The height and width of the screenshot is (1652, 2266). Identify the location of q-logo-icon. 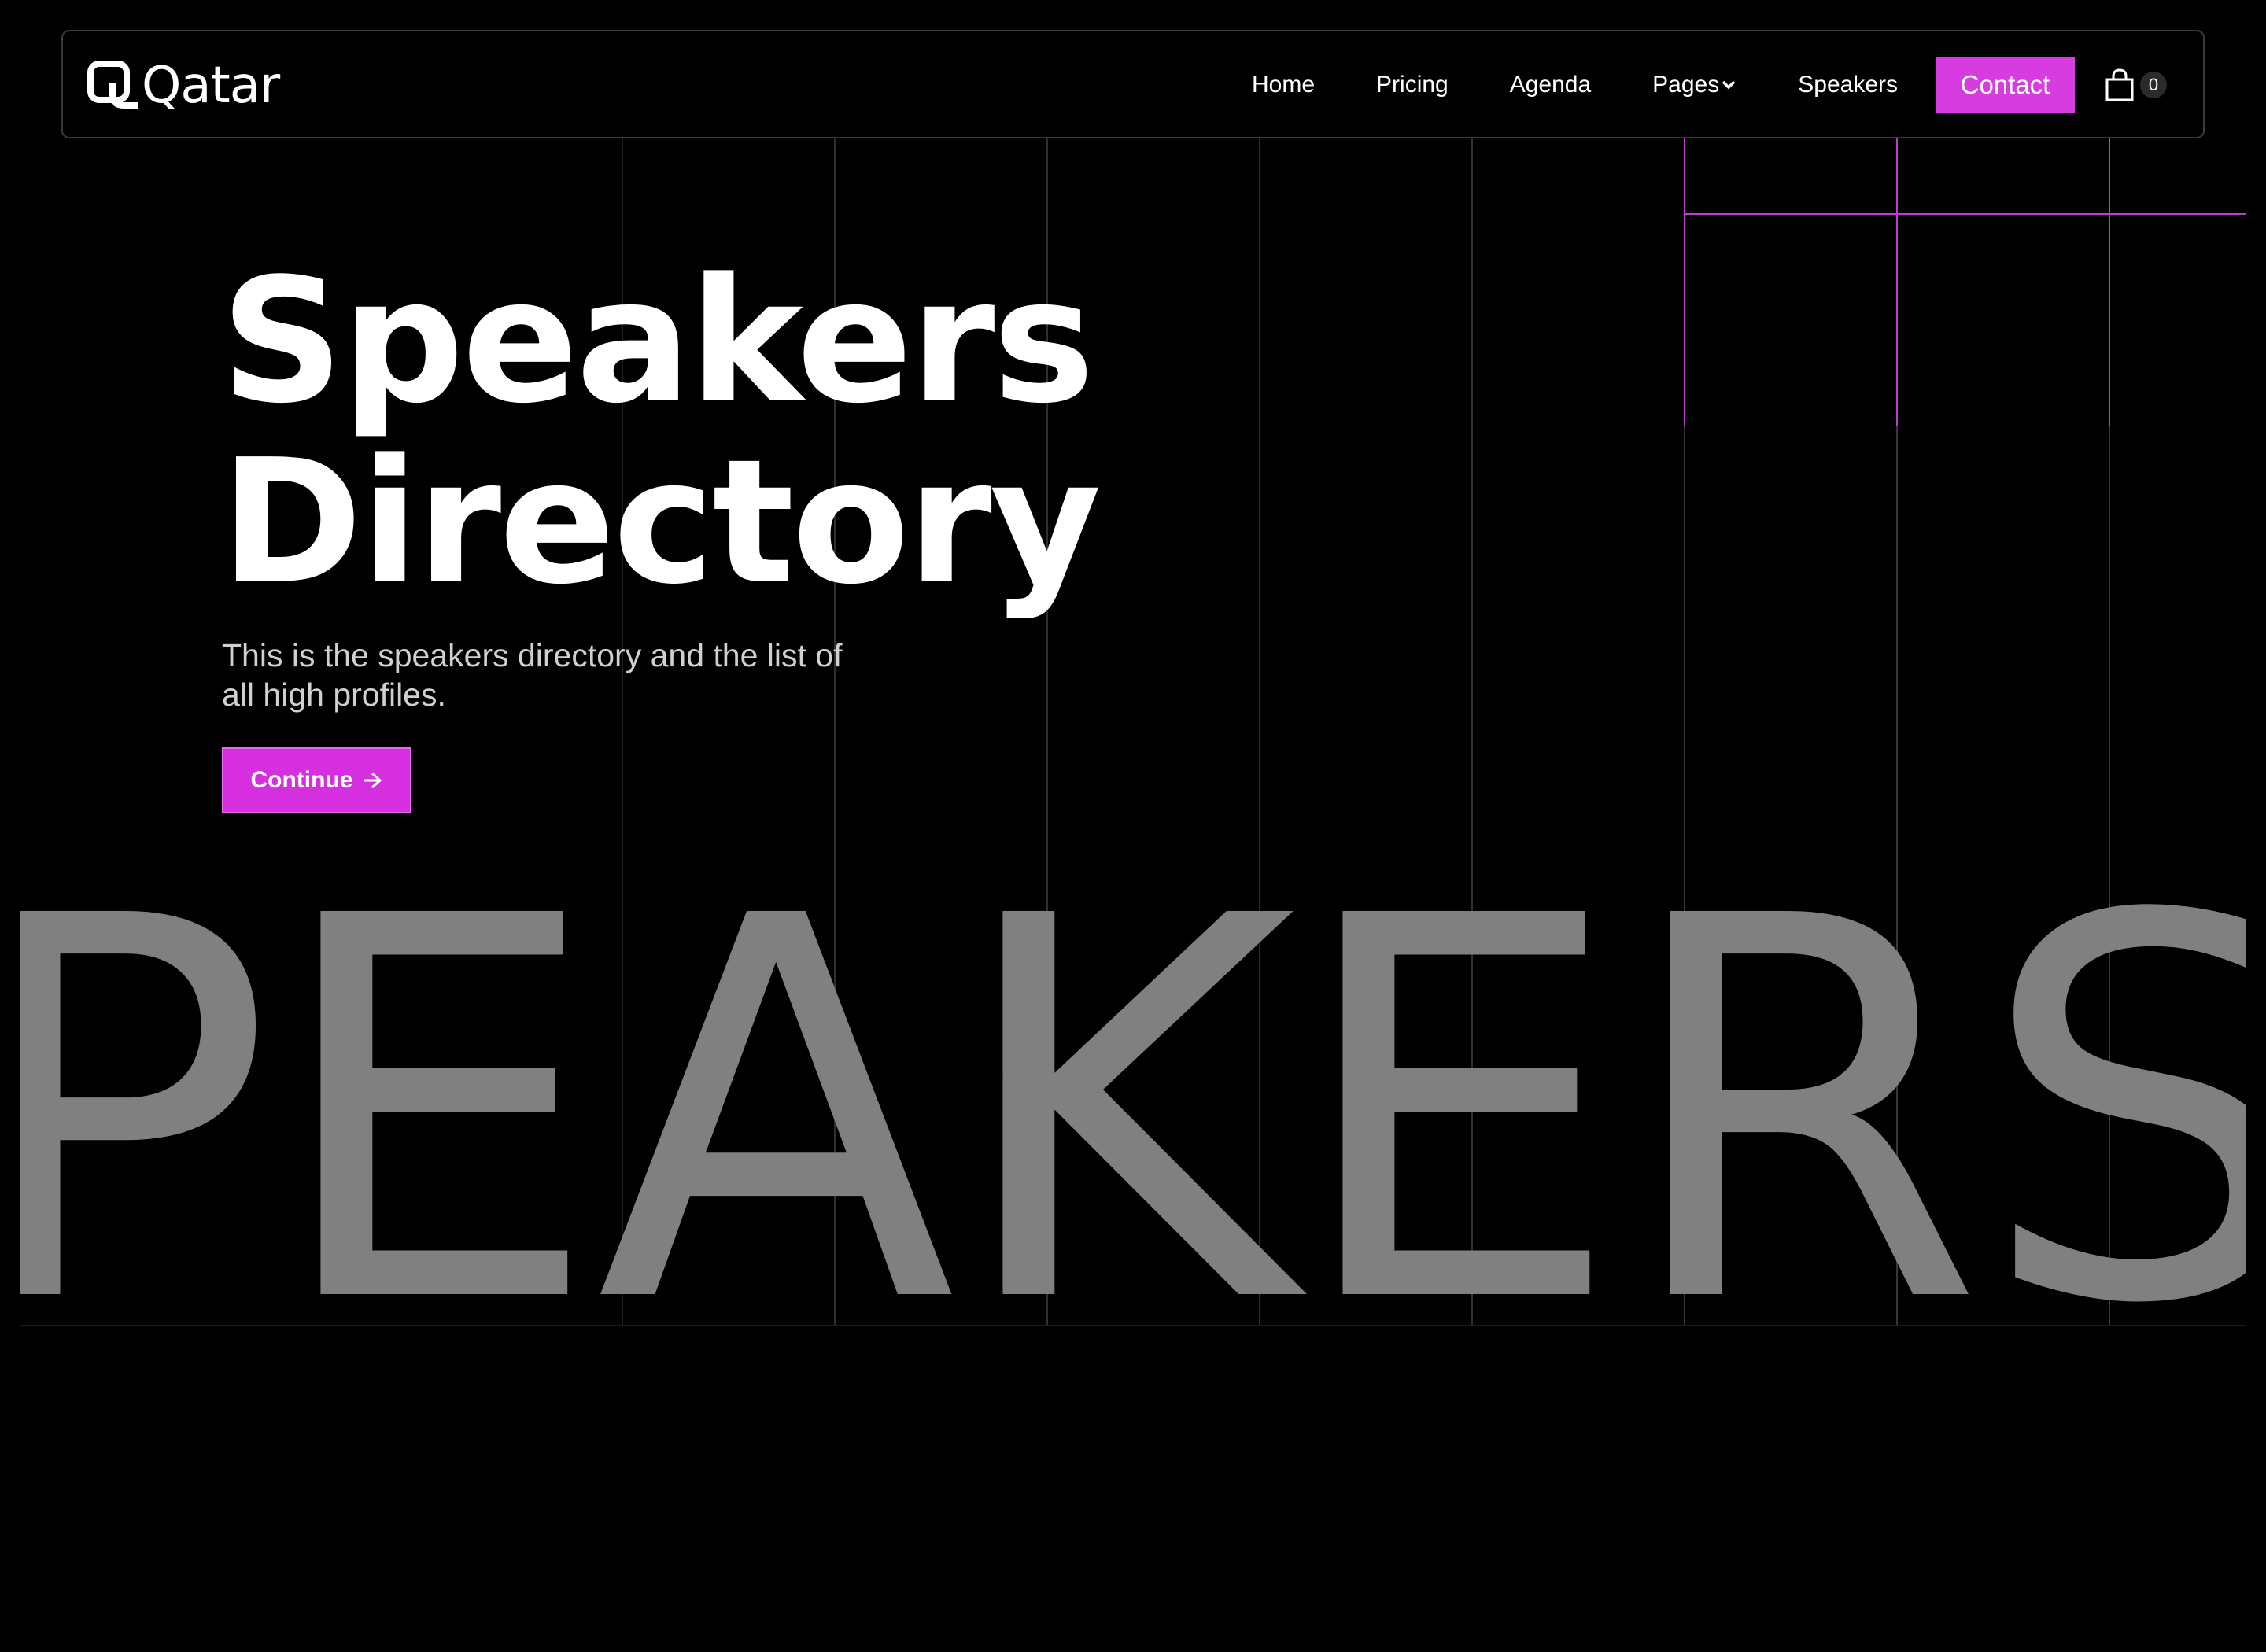
(112, 85).